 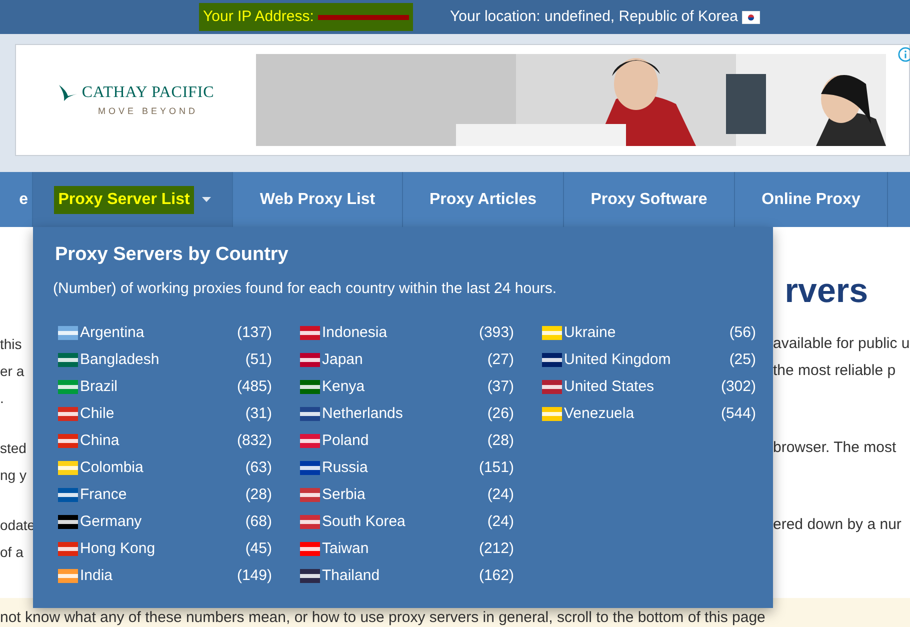 I want to click on paragraph-fragment: odate, so click(x=18, y=525).